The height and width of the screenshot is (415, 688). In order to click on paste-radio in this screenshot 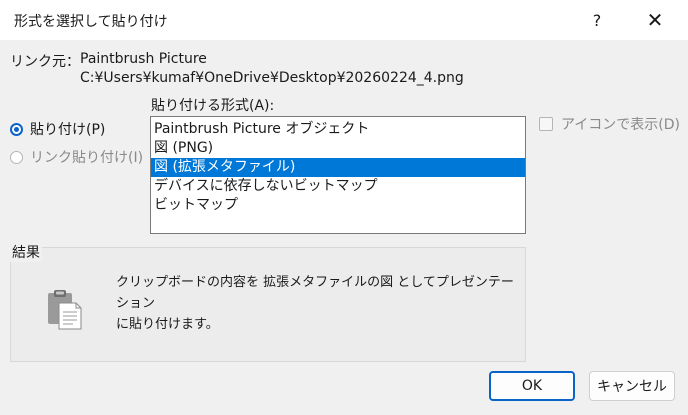, I will do `click(16, 129)`.